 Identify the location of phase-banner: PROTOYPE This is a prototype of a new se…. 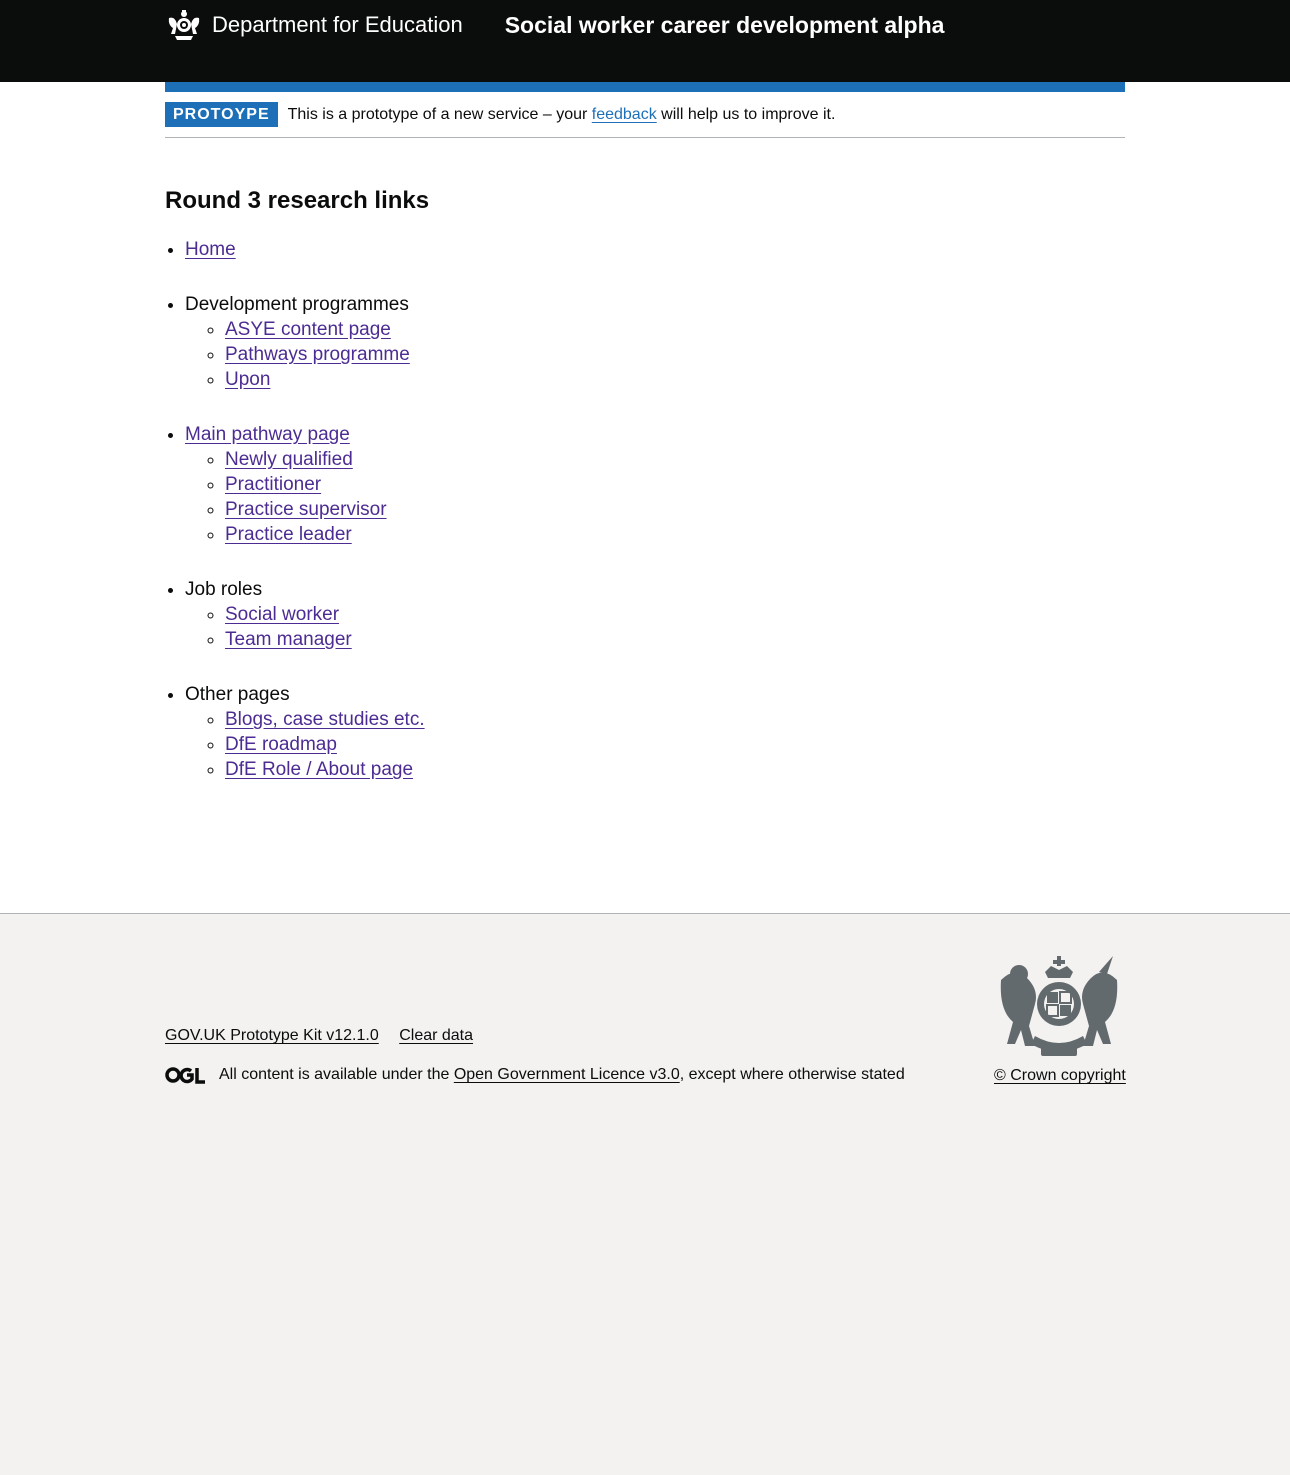
(645, 115).